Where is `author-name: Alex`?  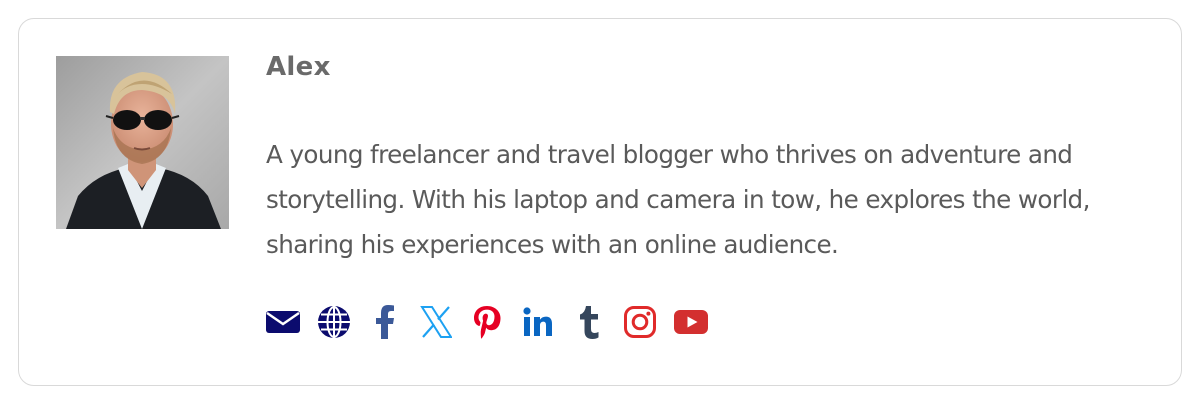
author-name: Alex is located at coordinates (298, 67).